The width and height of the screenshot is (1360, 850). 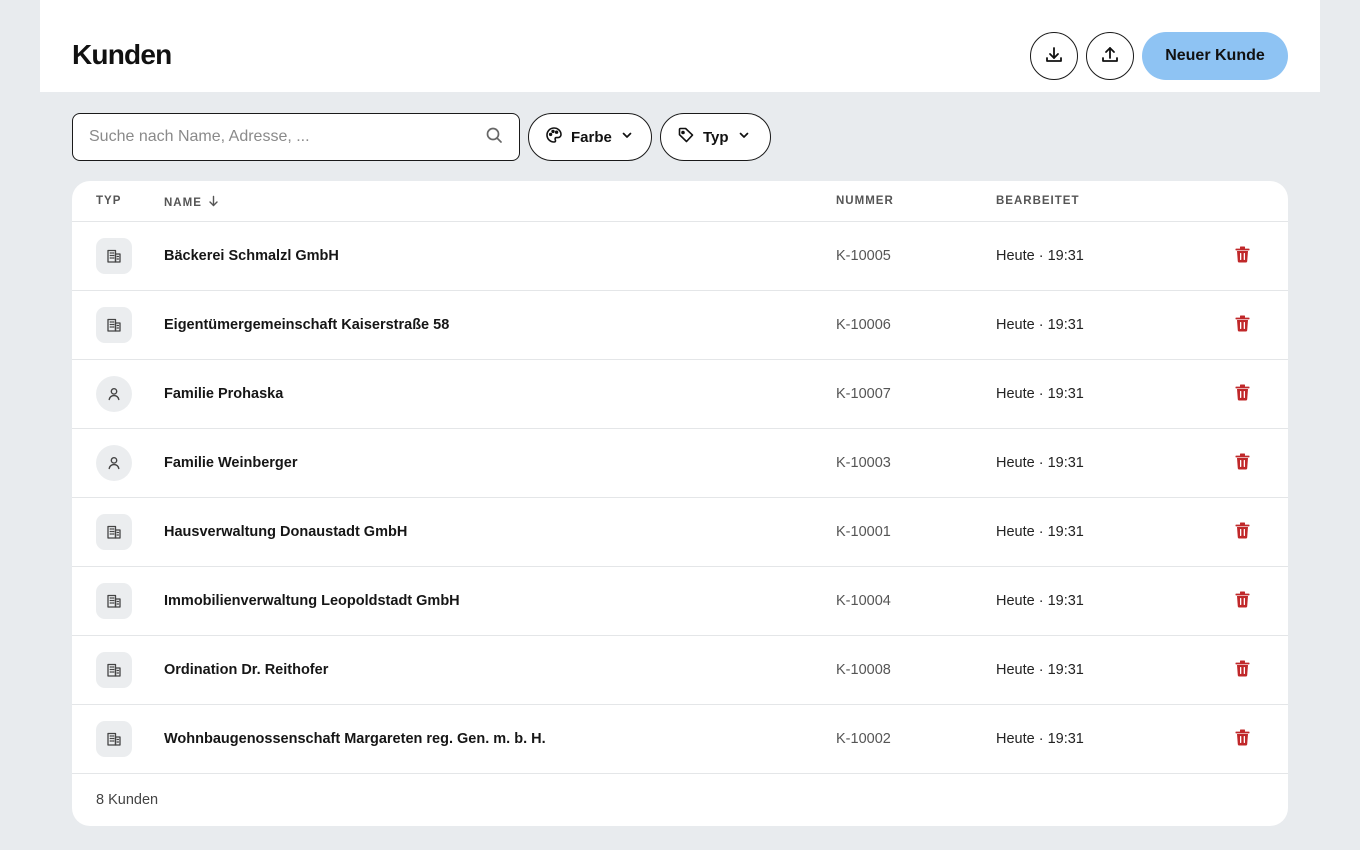 What do you see at coordinates (554, 137) in the screenshot?
I see `palette-icon` at bounding box center [554, 137].